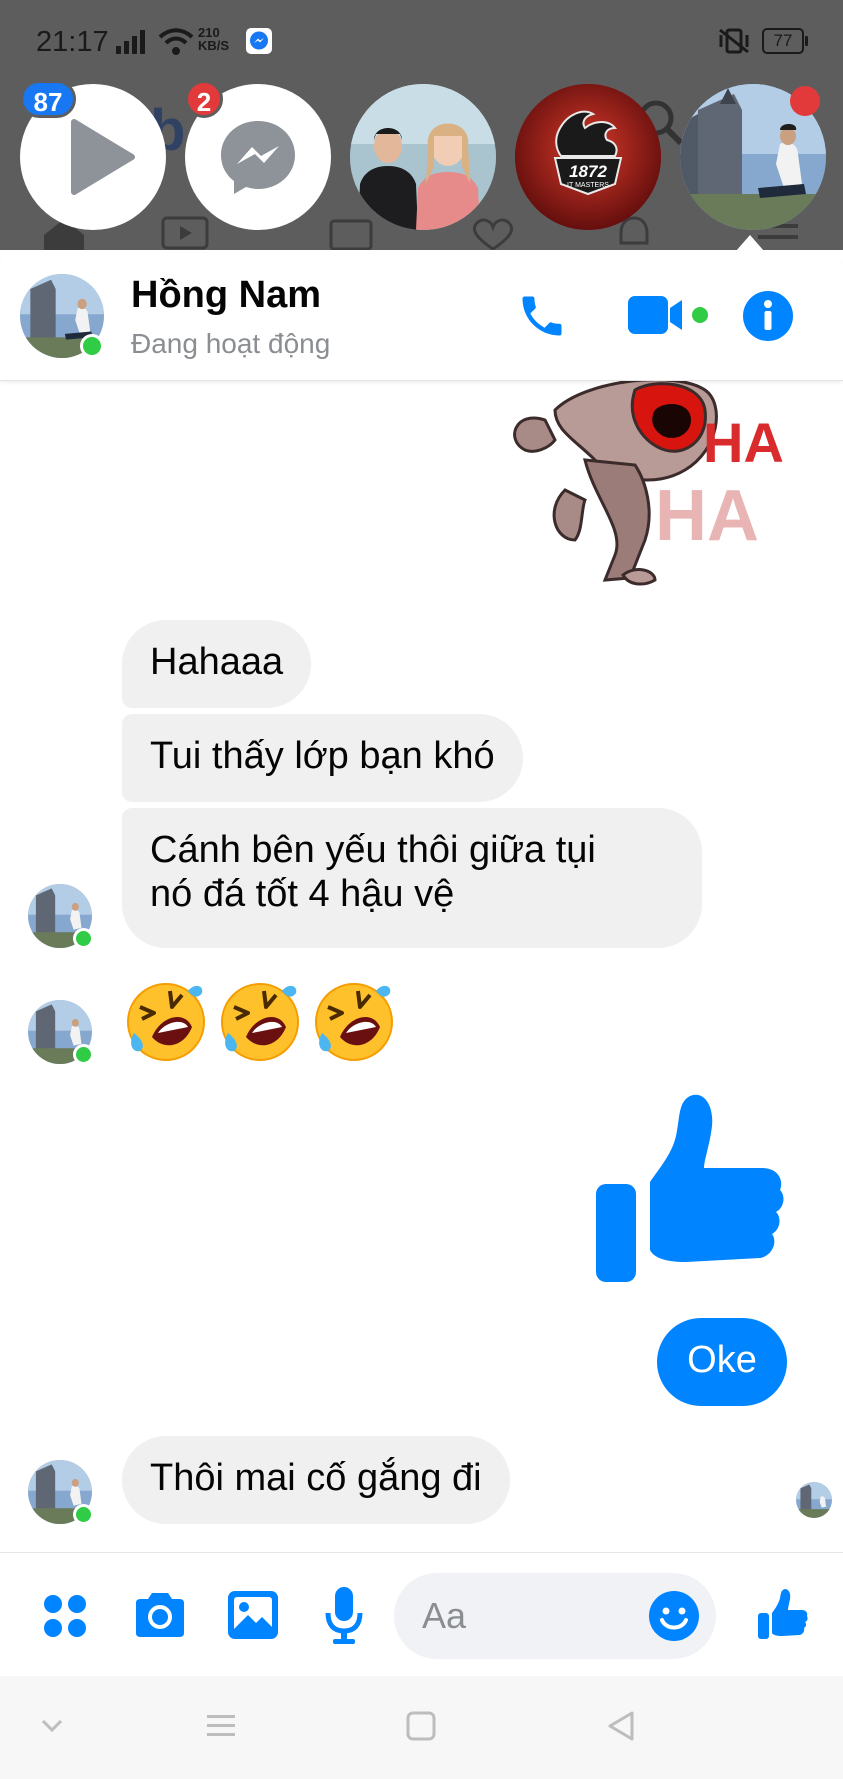  I want to click on chat-head-it-masters: 1872 IT MASTERS, so click(588, 157).